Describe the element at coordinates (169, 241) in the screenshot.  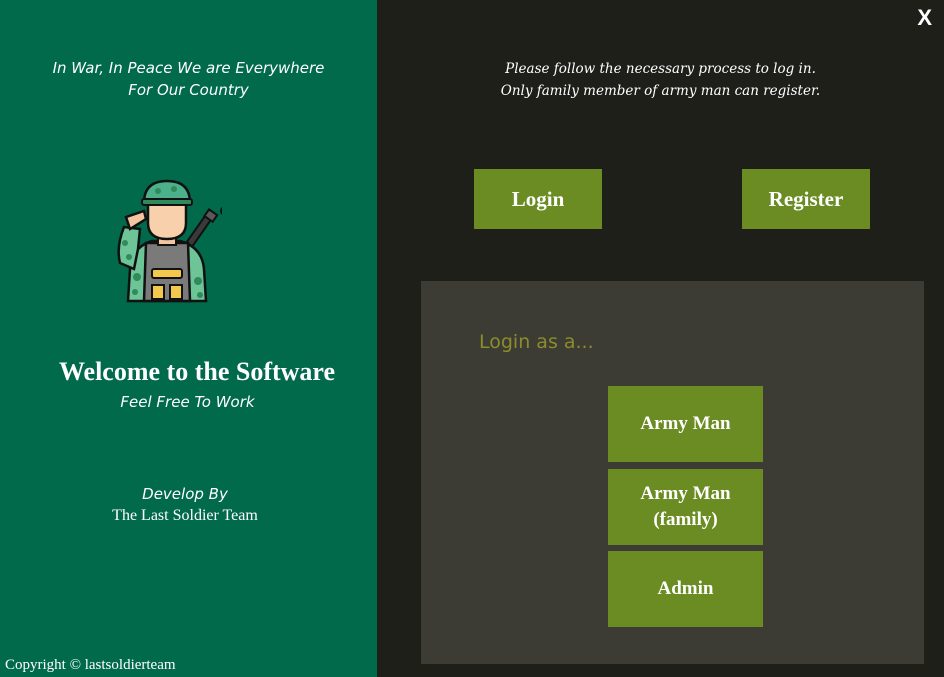
I see `saluting-soldier-icon` at that location.